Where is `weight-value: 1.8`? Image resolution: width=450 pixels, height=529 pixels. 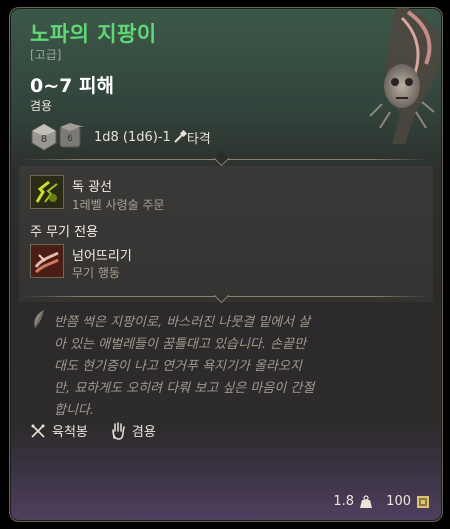
weight-value: 1.8 is located at coordinates (343, 501).